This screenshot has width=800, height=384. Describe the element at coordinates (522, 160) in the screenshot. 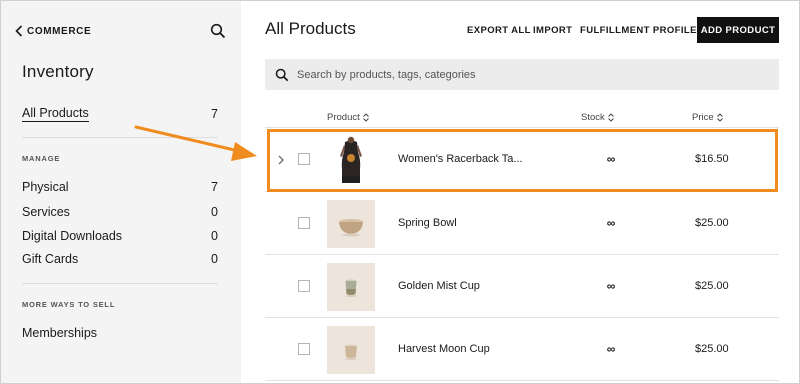

I see `highlight-box` at that location.